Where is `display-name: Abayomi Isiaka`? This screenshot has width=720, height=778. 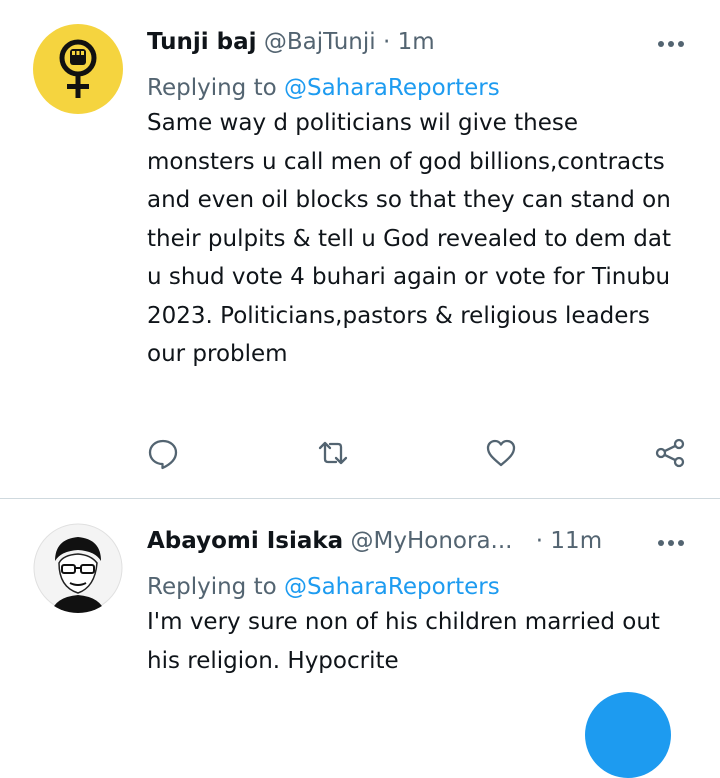 display-name: Abayomi Isiaka is located at coordinates (245, 541).